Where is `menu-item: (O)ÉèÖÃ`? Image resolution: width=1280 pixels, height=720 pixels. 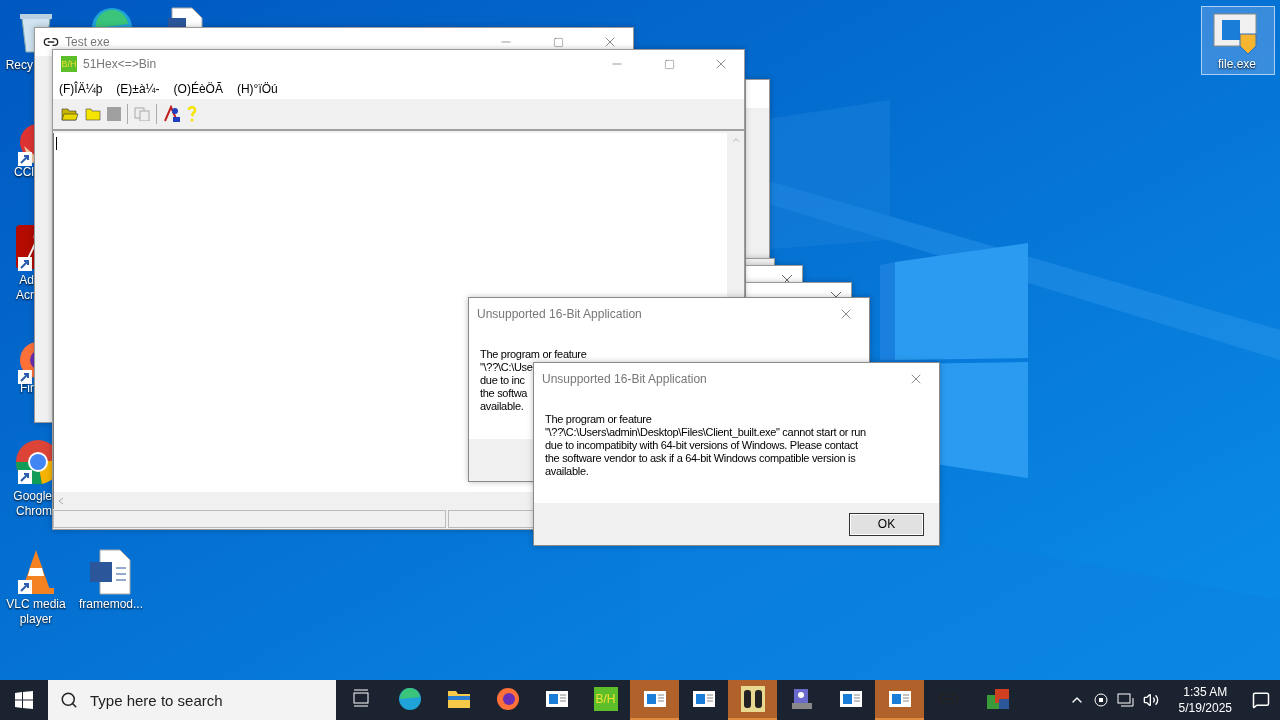
menu-item: (O)ÉèÖÃ is located at coordinates (198, 88).